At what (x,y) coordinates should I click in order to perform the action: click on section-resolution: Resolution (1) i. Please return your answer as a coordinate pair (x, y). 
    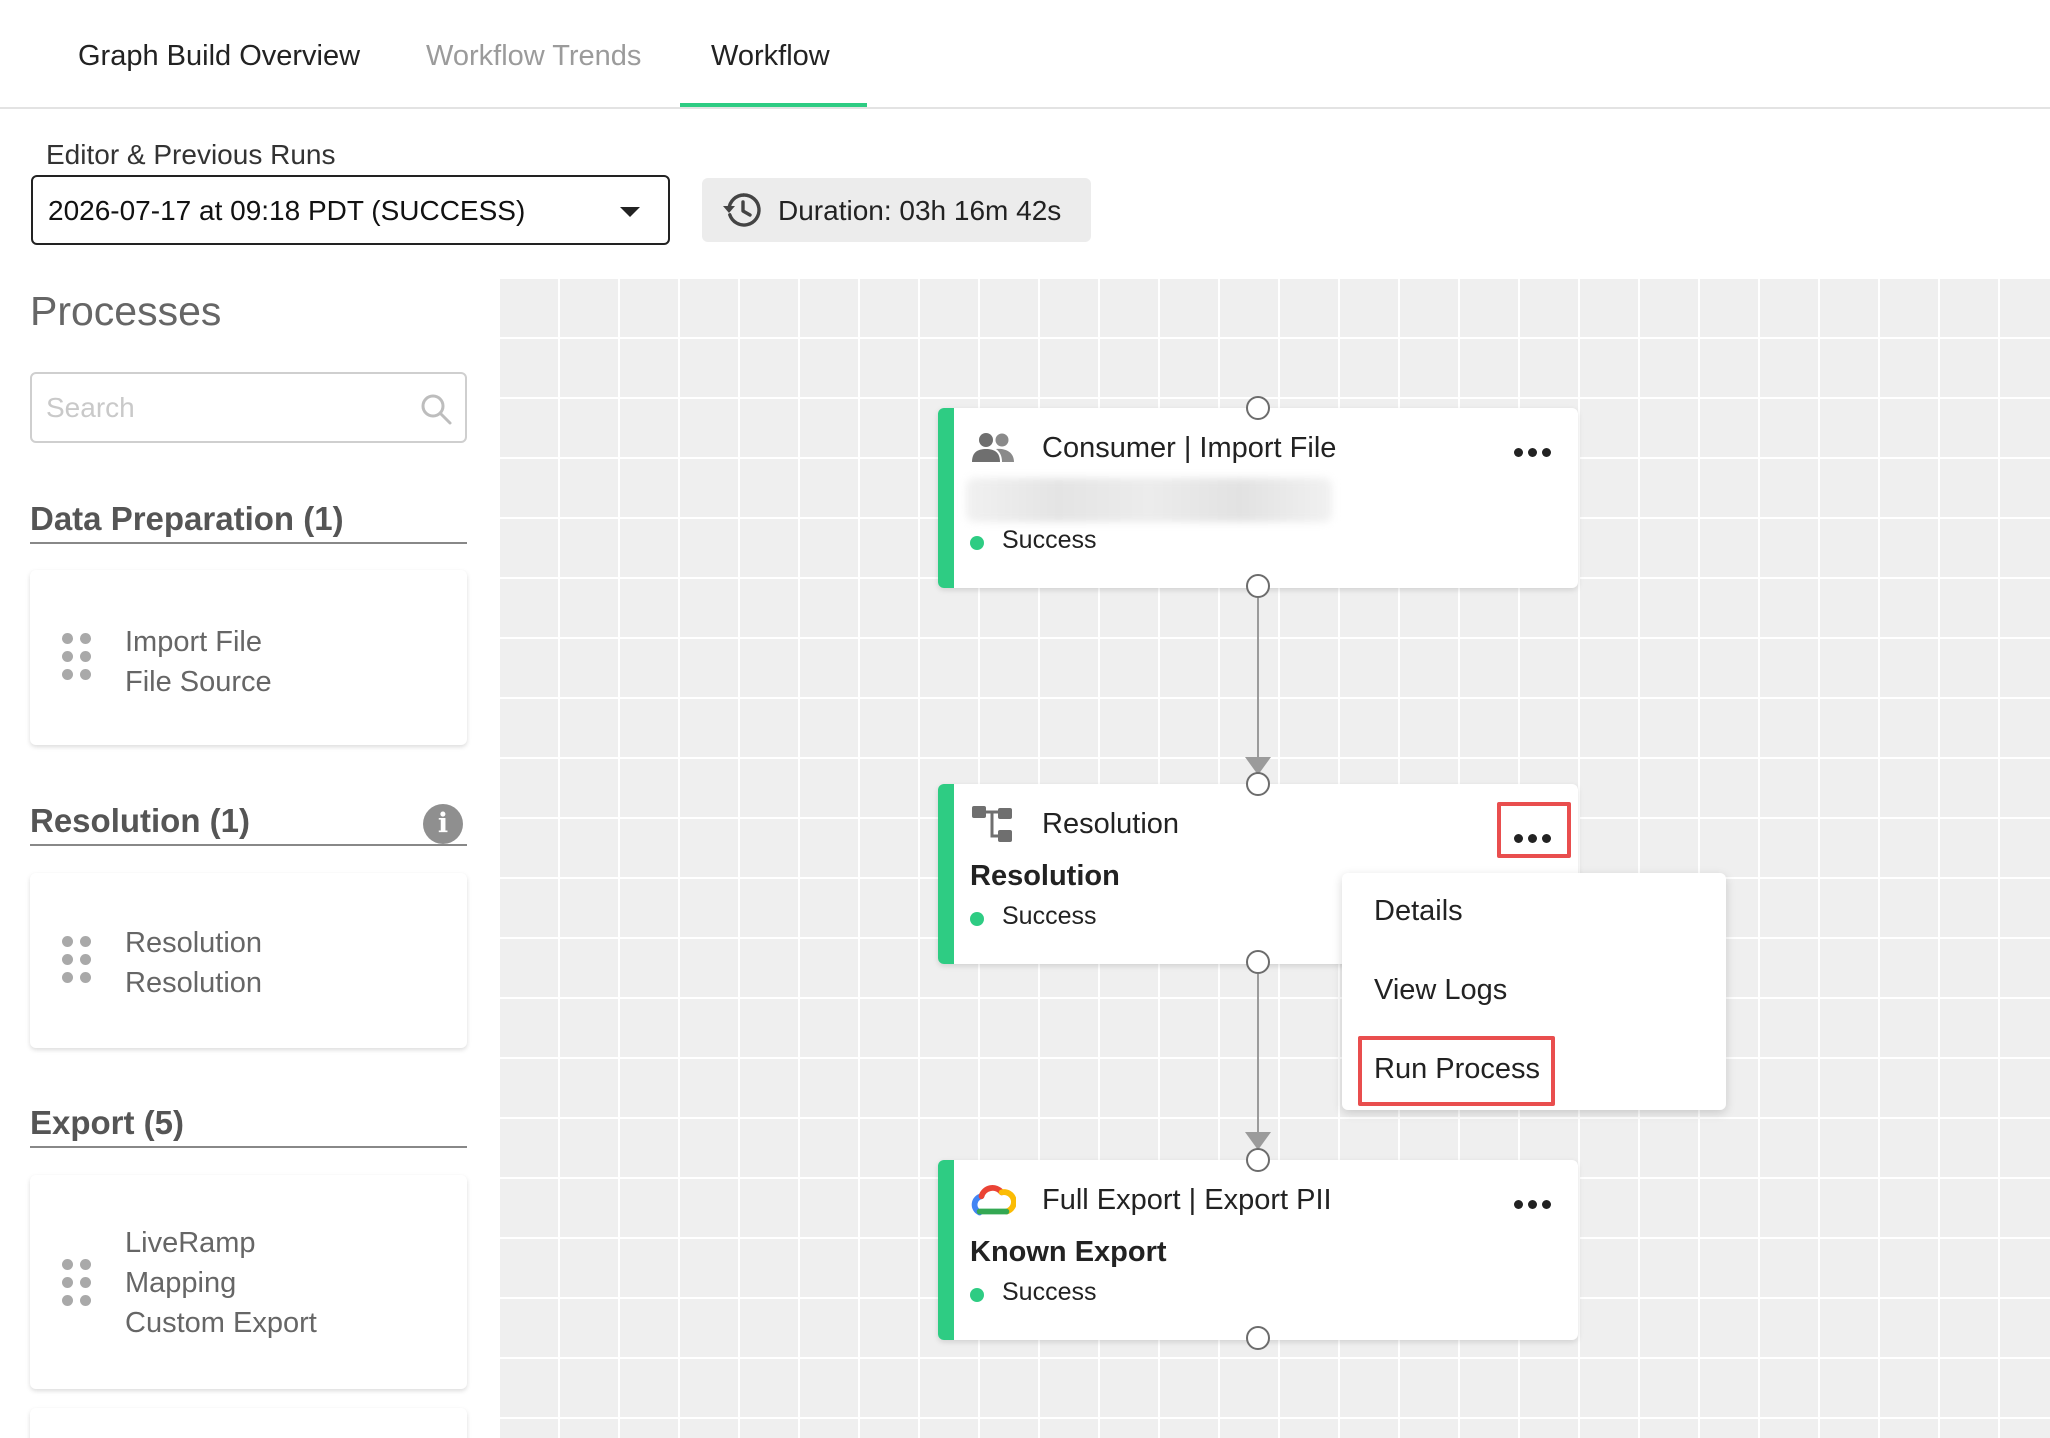
    Looking at the image, I should click on (248, 822).